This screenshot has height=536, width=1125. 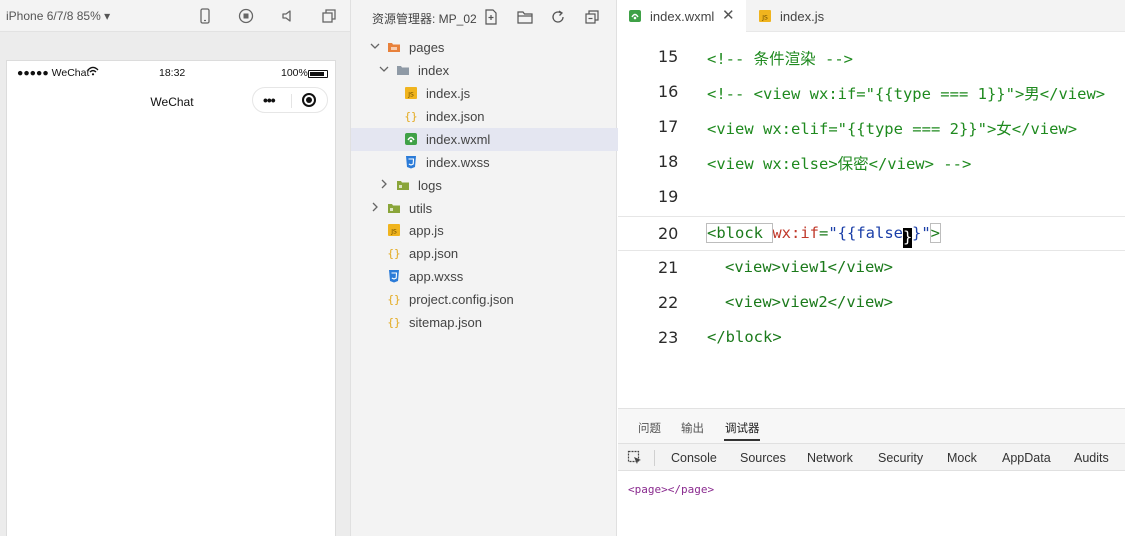 What do you see at coordinates (668, 196) in the screenshot?
I see `line-number: 19` at bounding box center [668, 196].